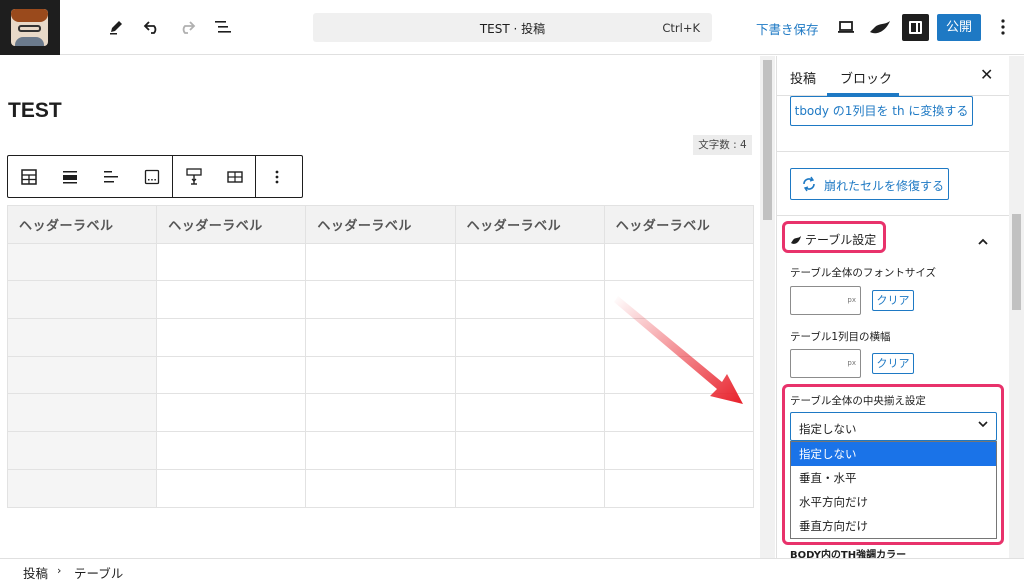 Image resolution: width=1024 pixels, height=582 pixels. I want to click on top-toolbar: + TEST · 投稿 Ctrl+K 下書き保存 公開, so click(512, 27).